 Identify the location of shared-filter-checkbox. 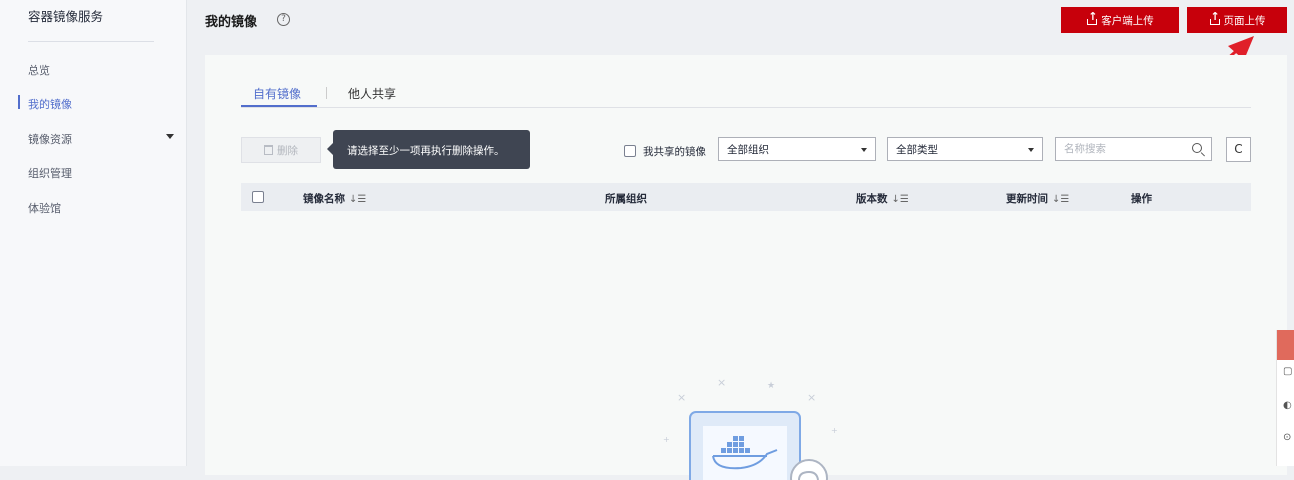
(630, 151).